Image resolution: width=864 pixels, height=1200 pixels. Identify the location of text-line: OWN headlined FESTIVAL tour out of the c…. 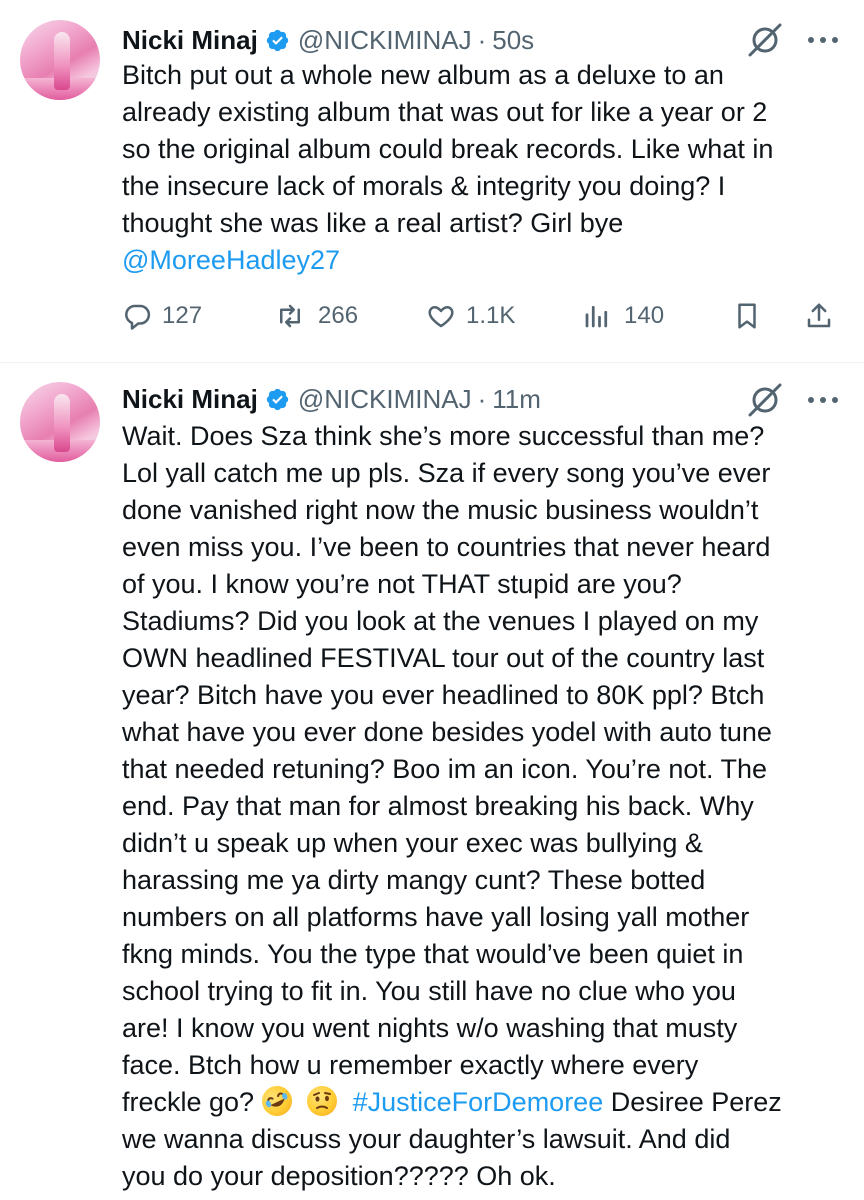
(443, 658).